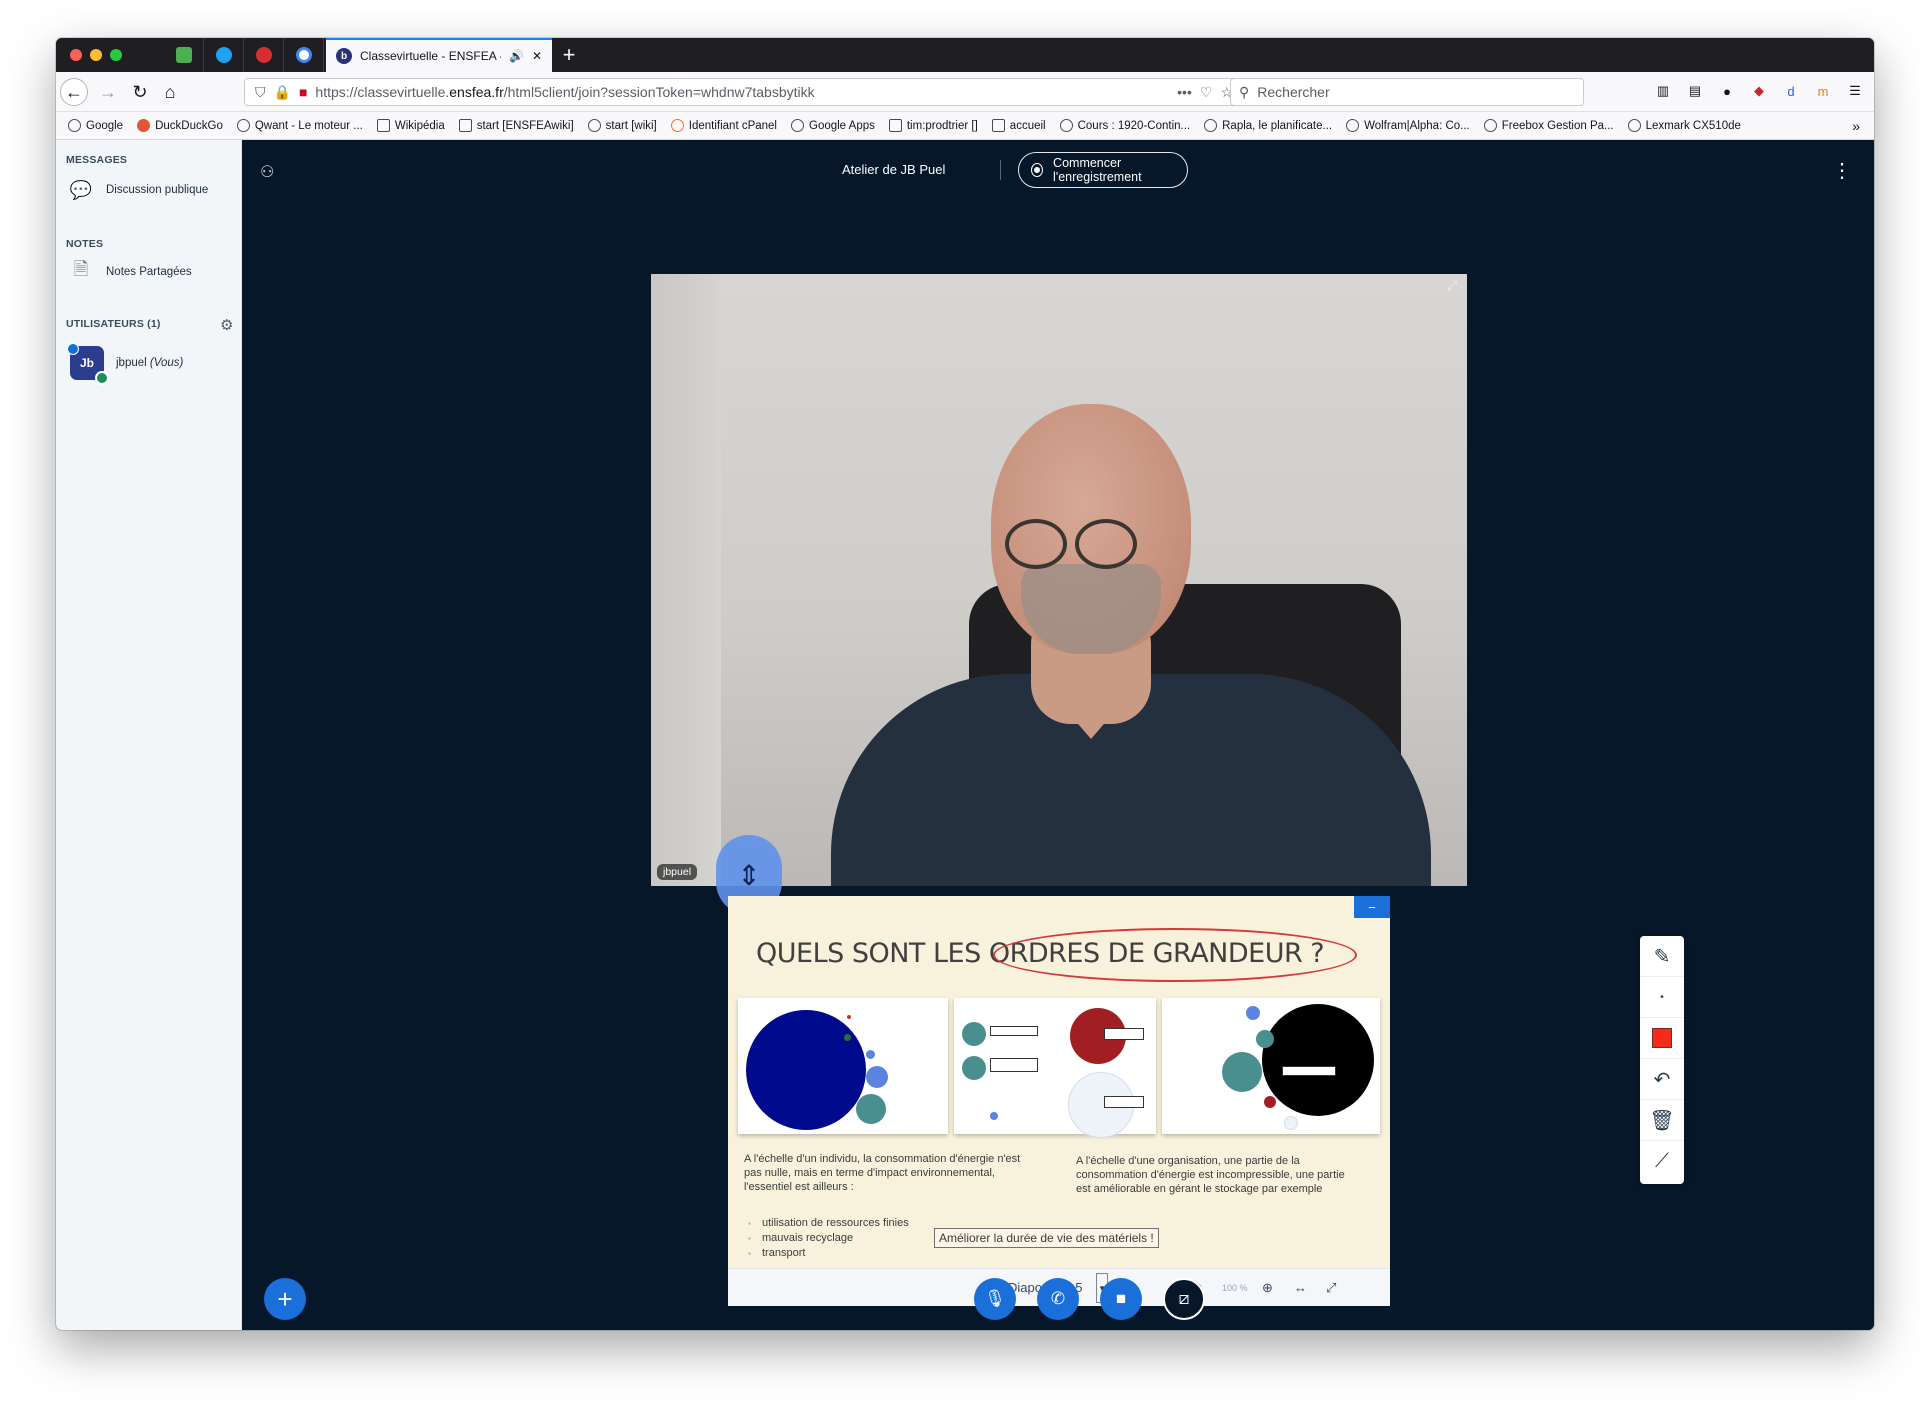  What do you see at coordinates (102, 378) in the screenshot?
I see `voice-status-icon` at bounding box center [102, 378].